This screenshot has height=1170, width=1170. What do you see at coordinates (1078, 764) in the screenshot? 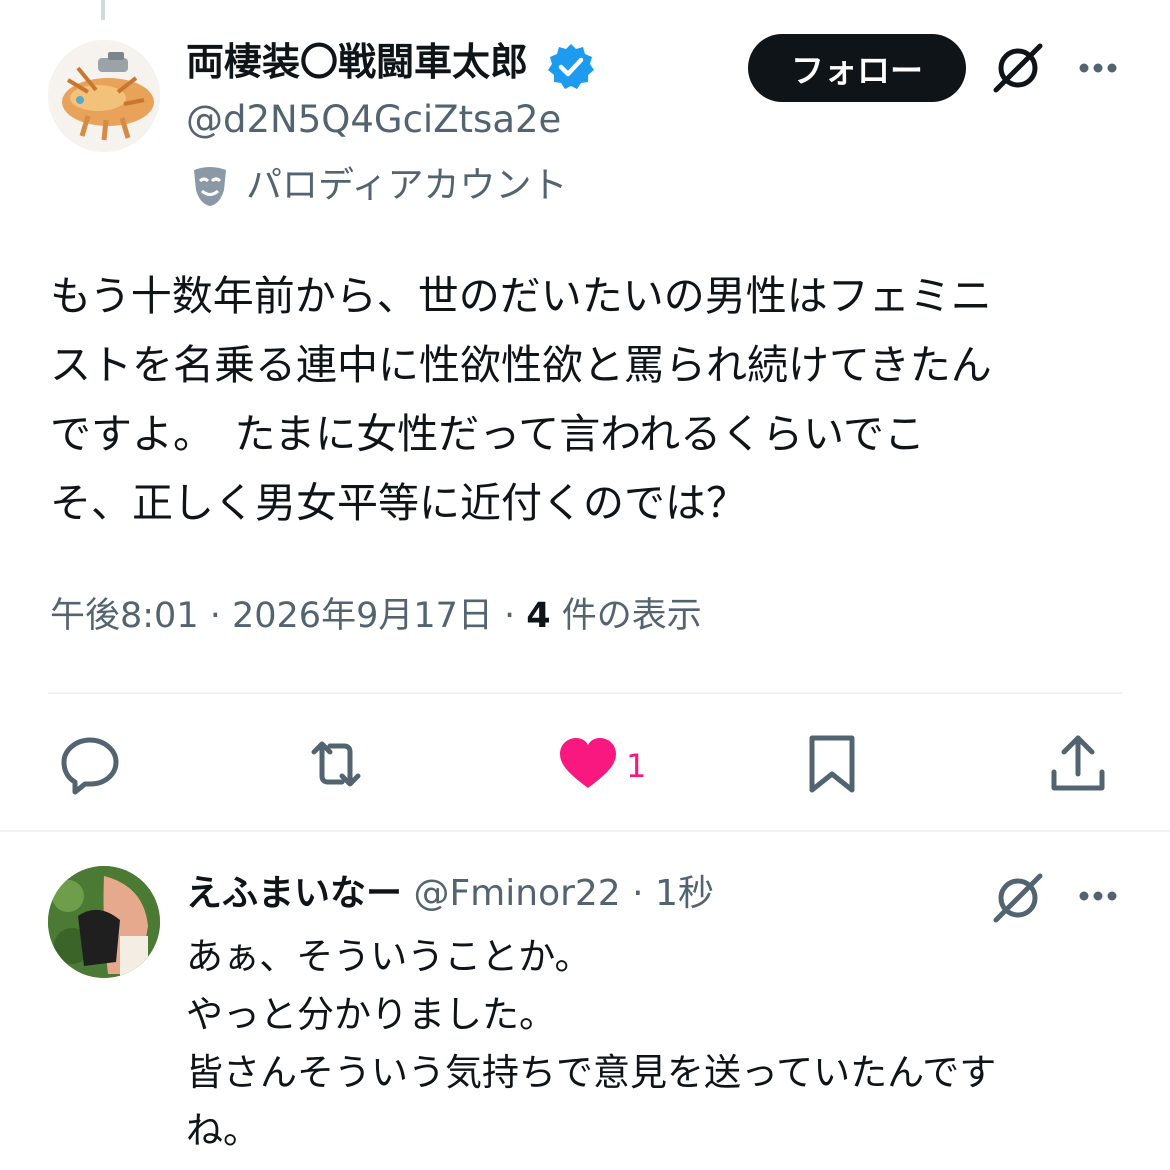
I see `share-icon` at bounding box center [1078, 764].